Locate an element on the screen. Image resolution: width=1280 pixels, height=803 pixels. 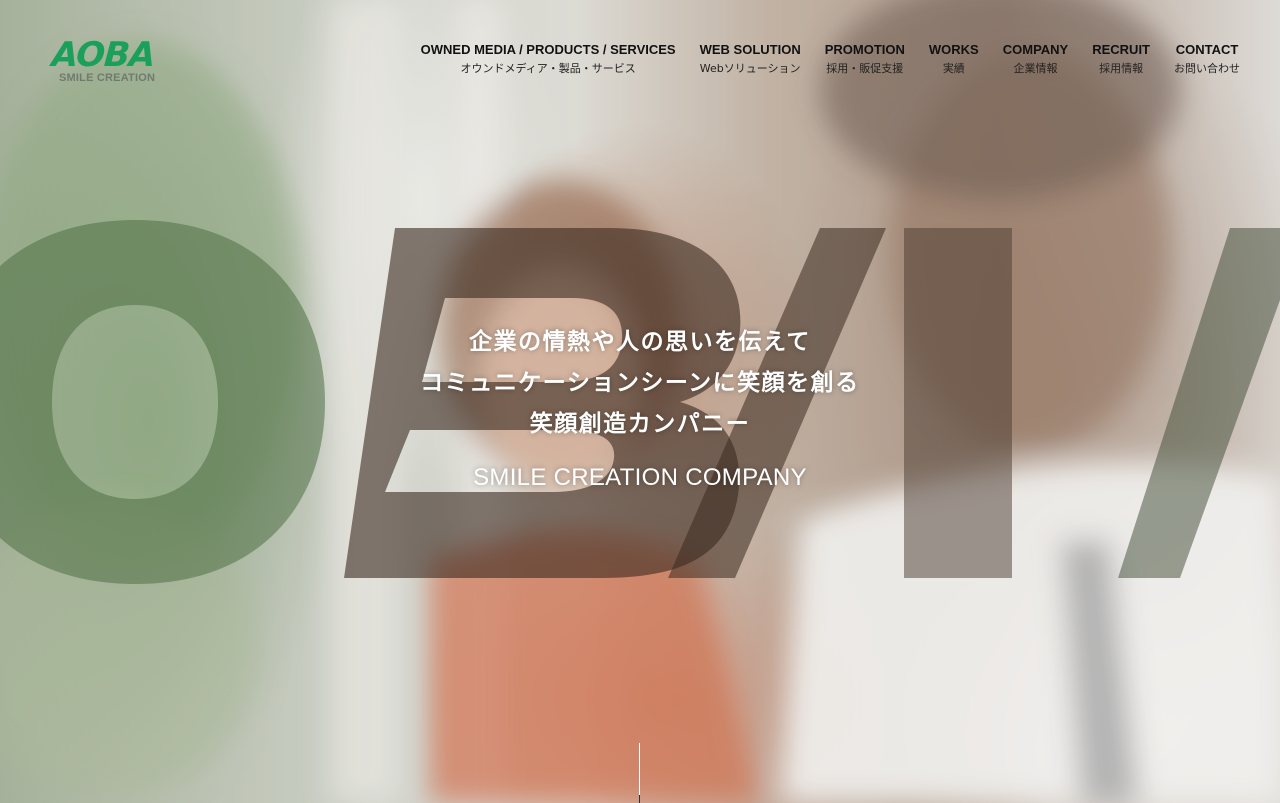
nav-item-contact: CONTACT お問い合わせ is located at coordinates (1201, 59).